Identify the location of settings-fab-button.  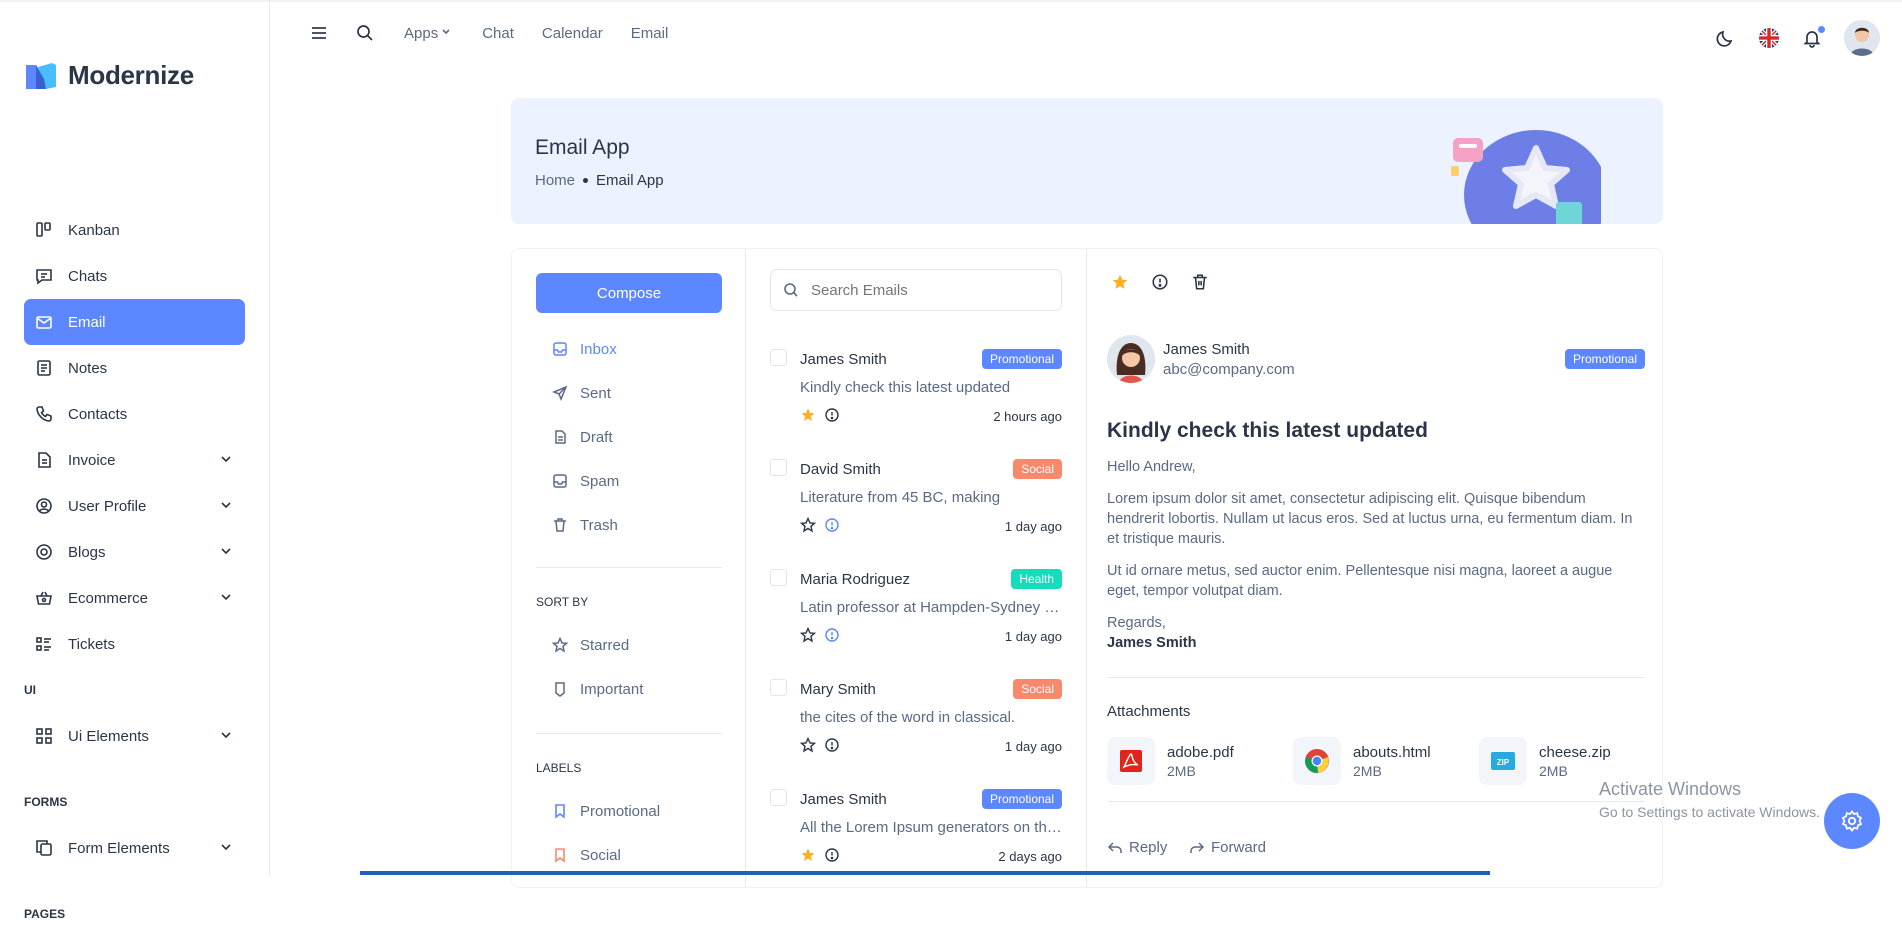
(1852, 821).